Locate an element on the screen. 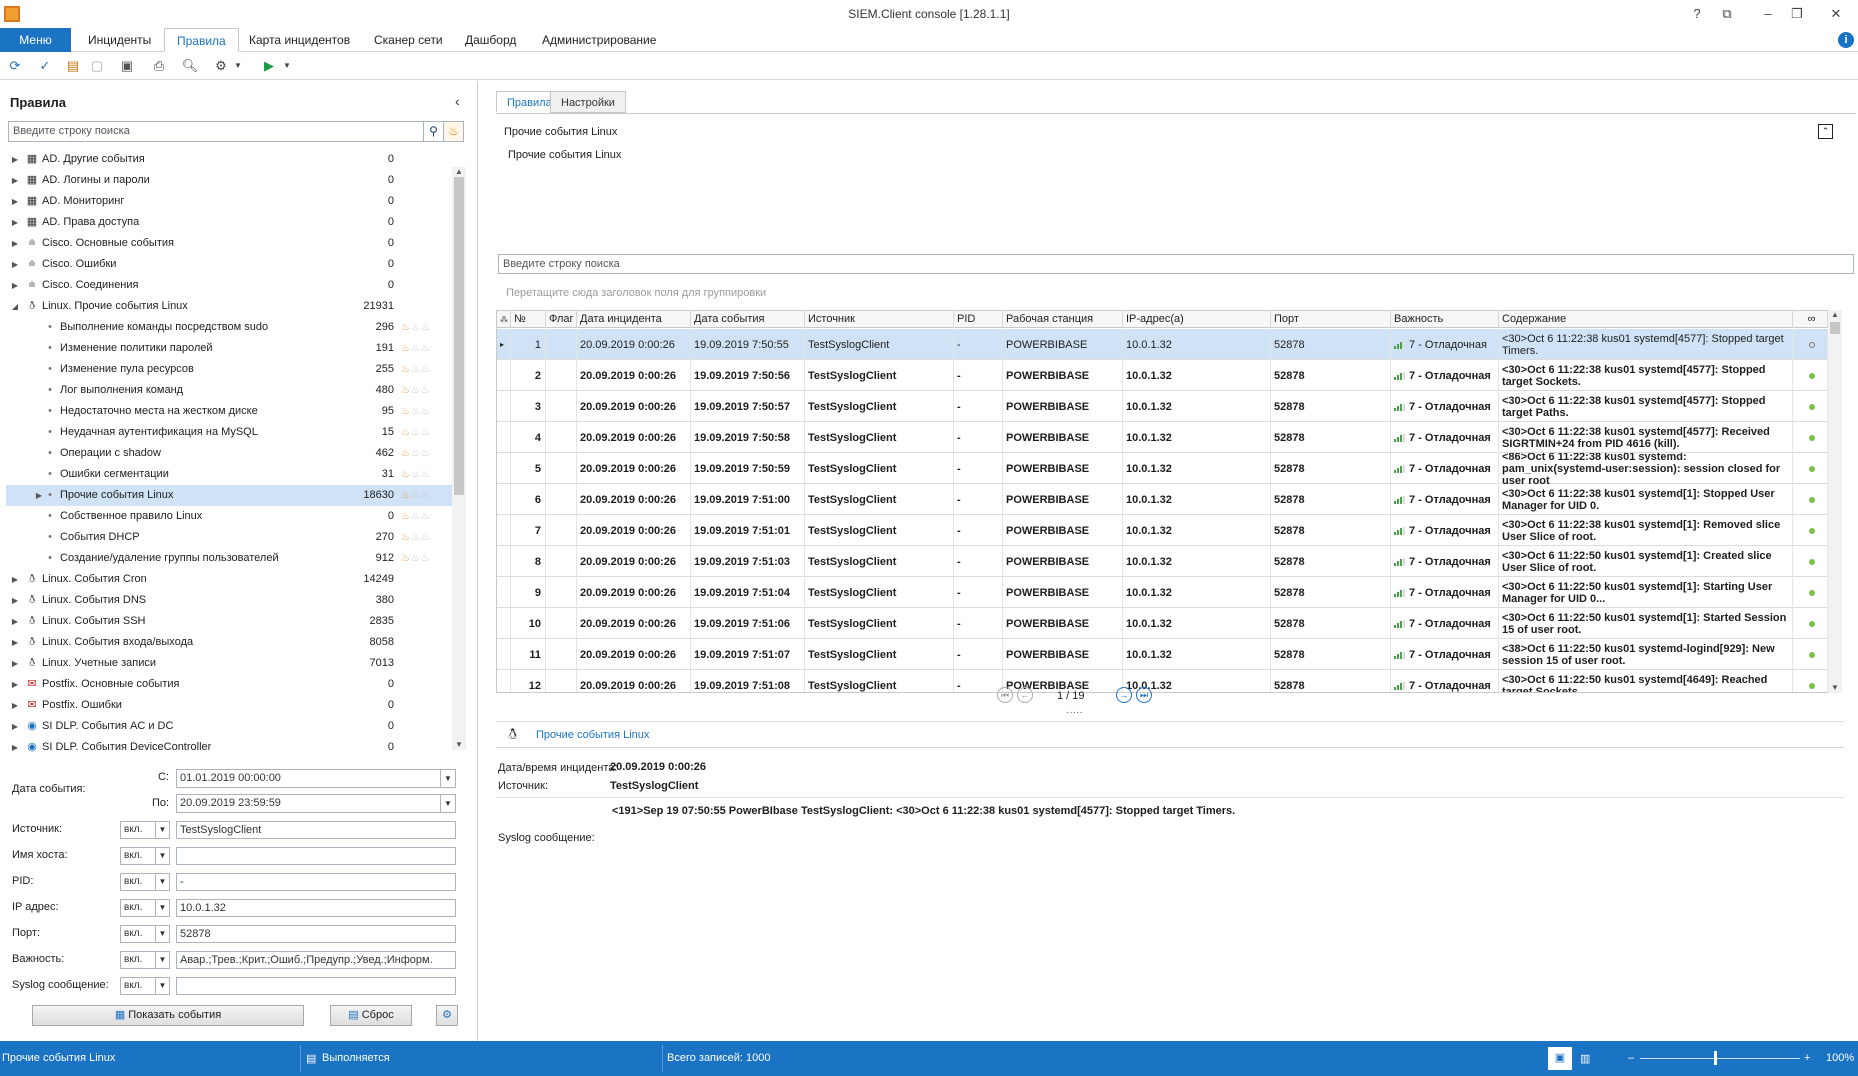 The image size is (1858, 1076). tree-rule-item: • Изменение пула ресурсов 255 ♨♨♨ is located at coordinates (229, 369).